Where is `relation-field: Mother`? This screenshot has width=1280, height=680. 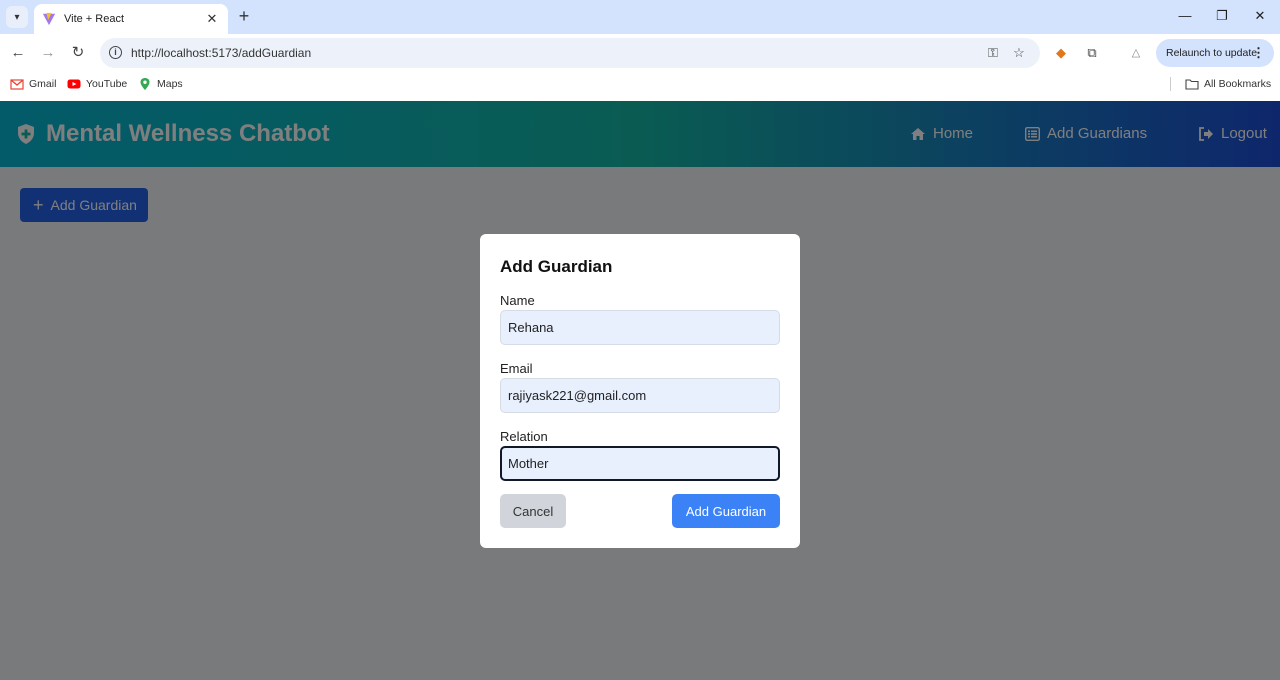
relation-field: Mother is located at coordinates (640, 463).